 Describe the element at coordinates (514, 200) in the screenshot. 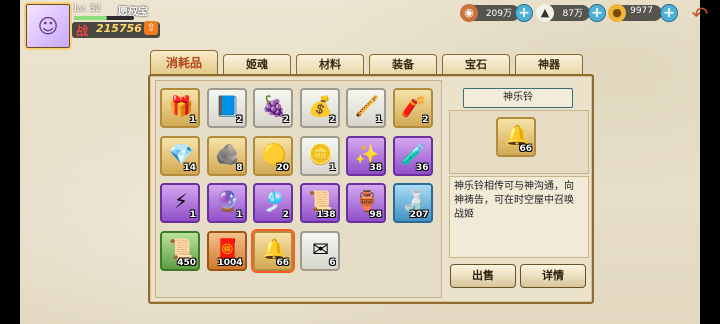

I see `detail-description: 神乐铃相传可与神沟通，向神祷告，可在时空屋中召唤战姬` at that location.